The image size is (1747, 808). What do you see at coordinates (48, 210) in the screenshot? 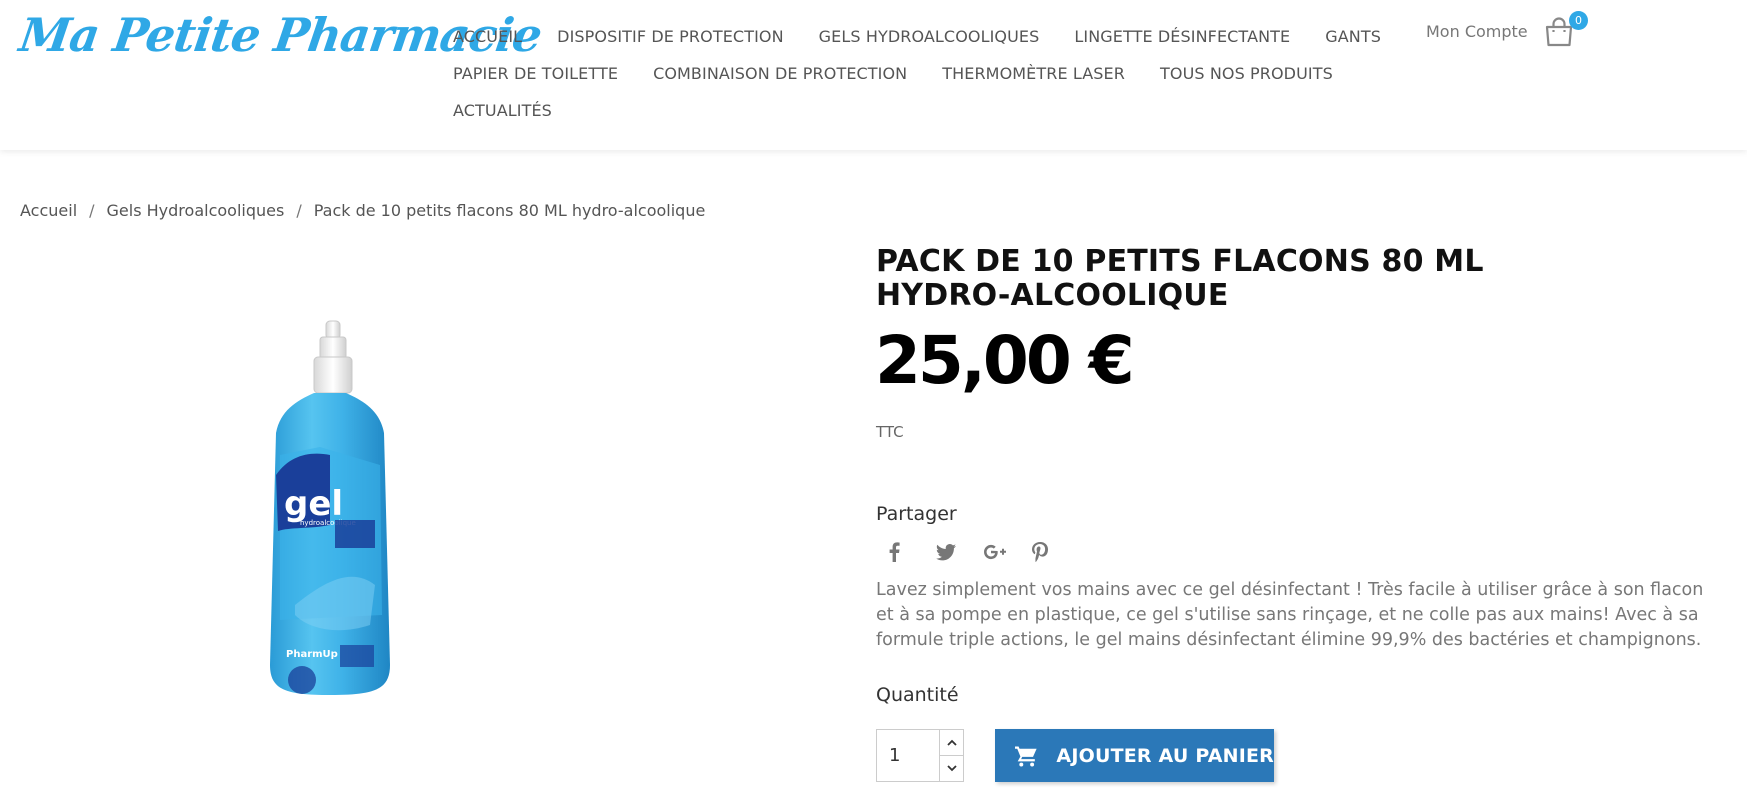
I see `breadcrumb-item-accueil: Accueil` at bounding box center [48, 210].